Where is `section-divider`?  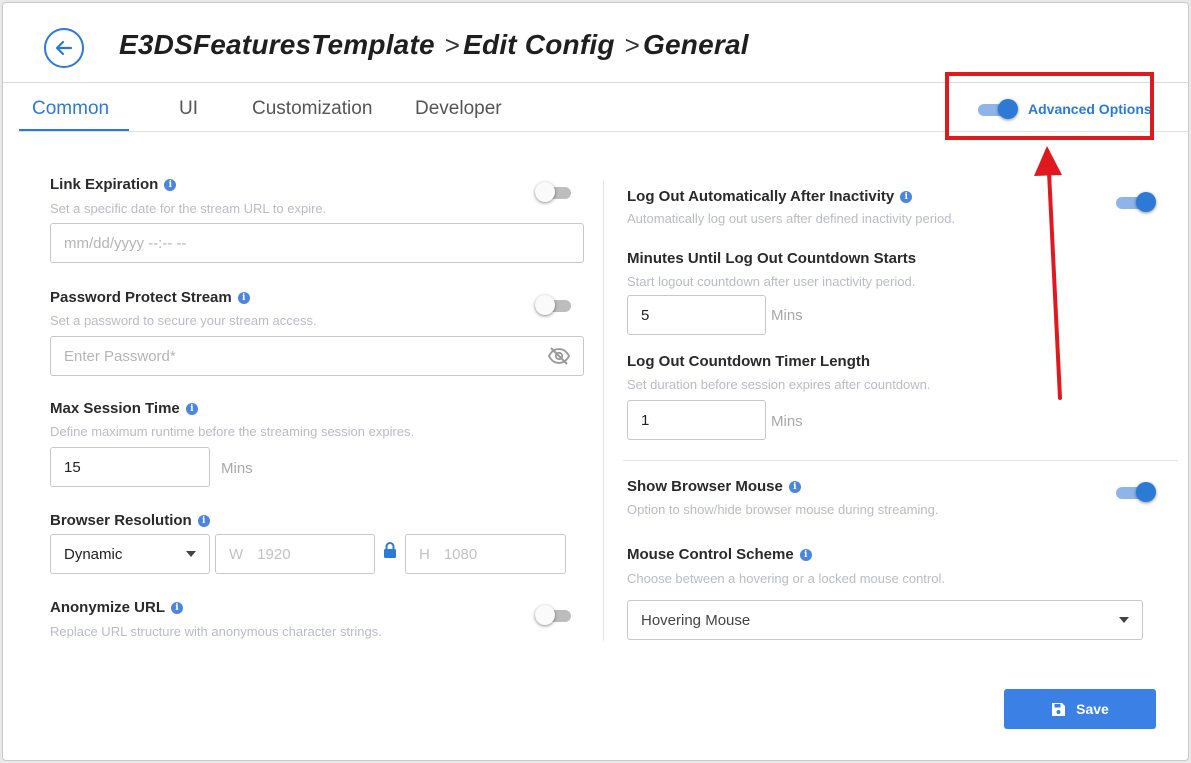 section-divider is located at coordinates (900, 460).